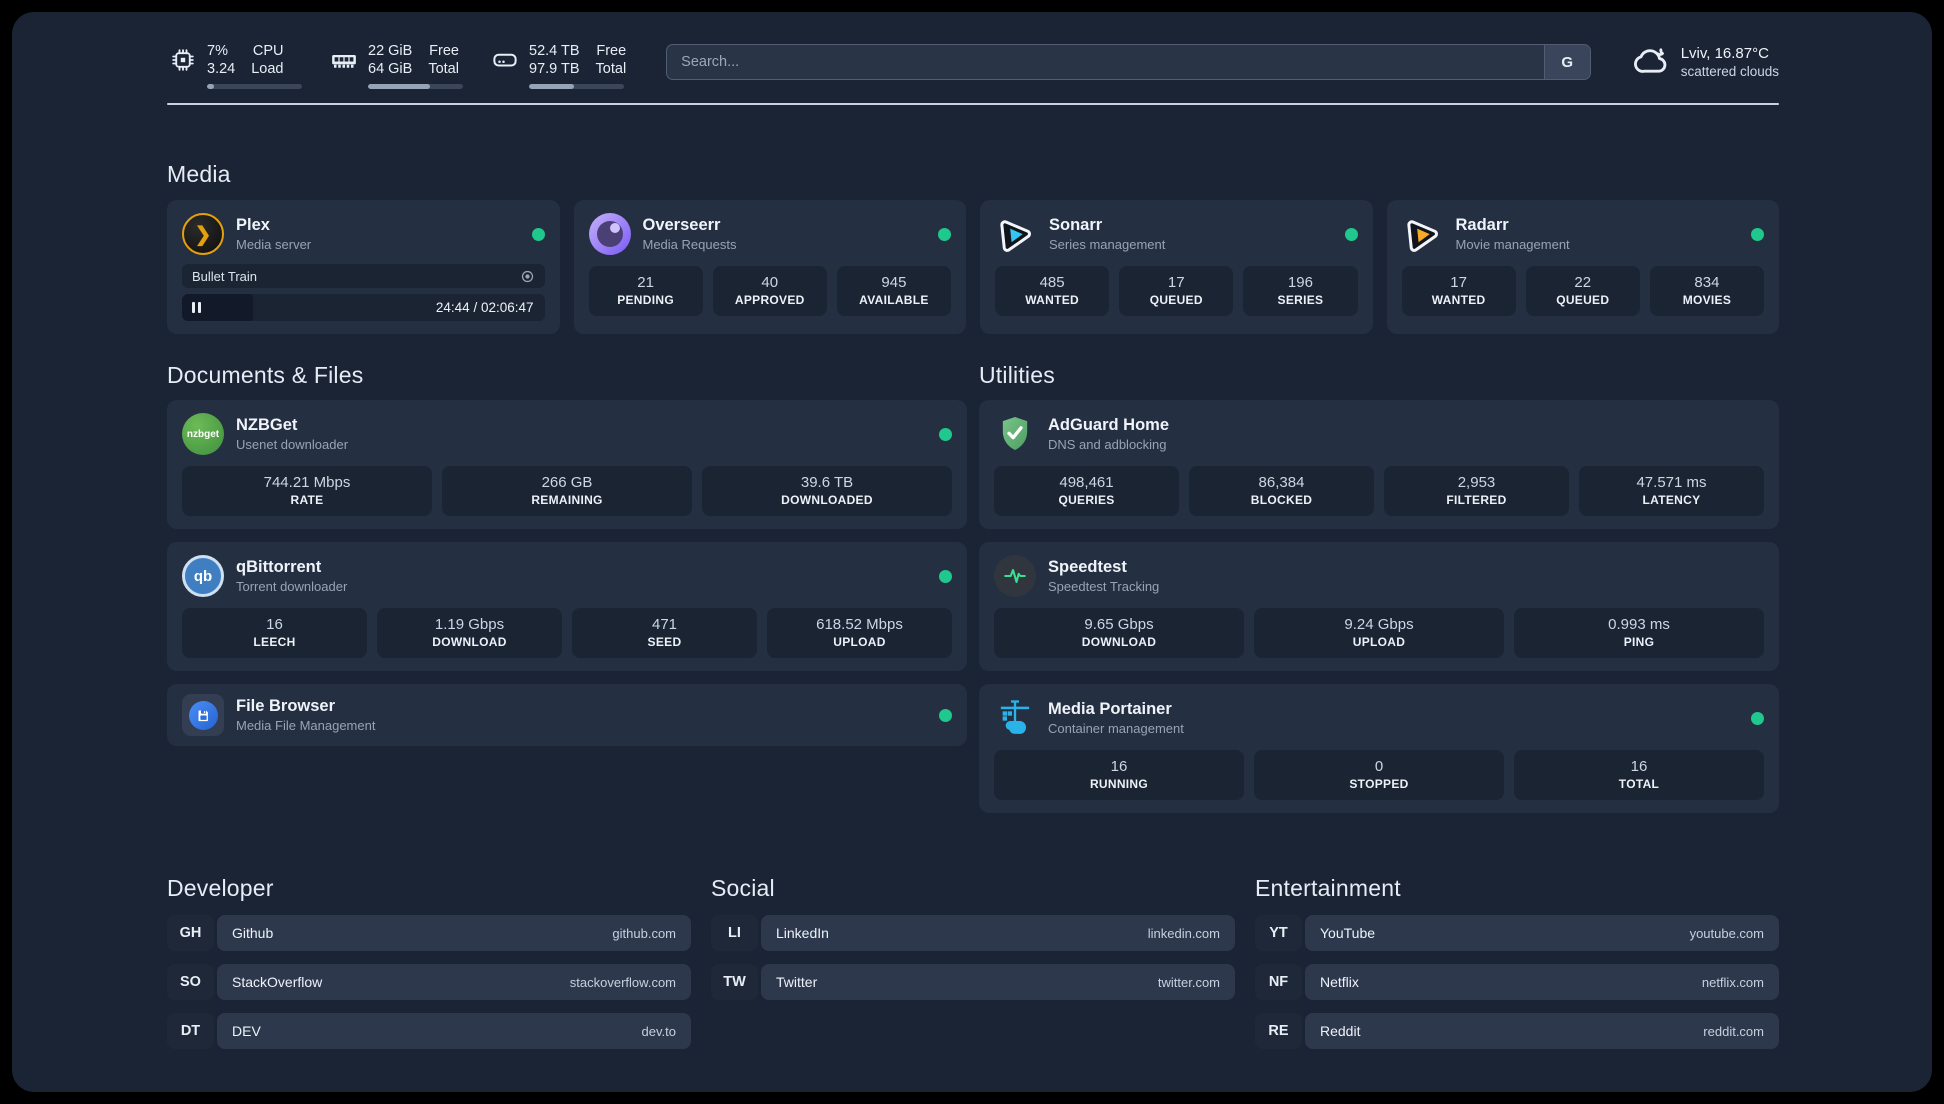 The height and width of the screenshot is (1104, 1944). What do you see at coordinates (190, 933) in the screenshot?
I see `link-abbr: GH` at bounding box center [190, 933].